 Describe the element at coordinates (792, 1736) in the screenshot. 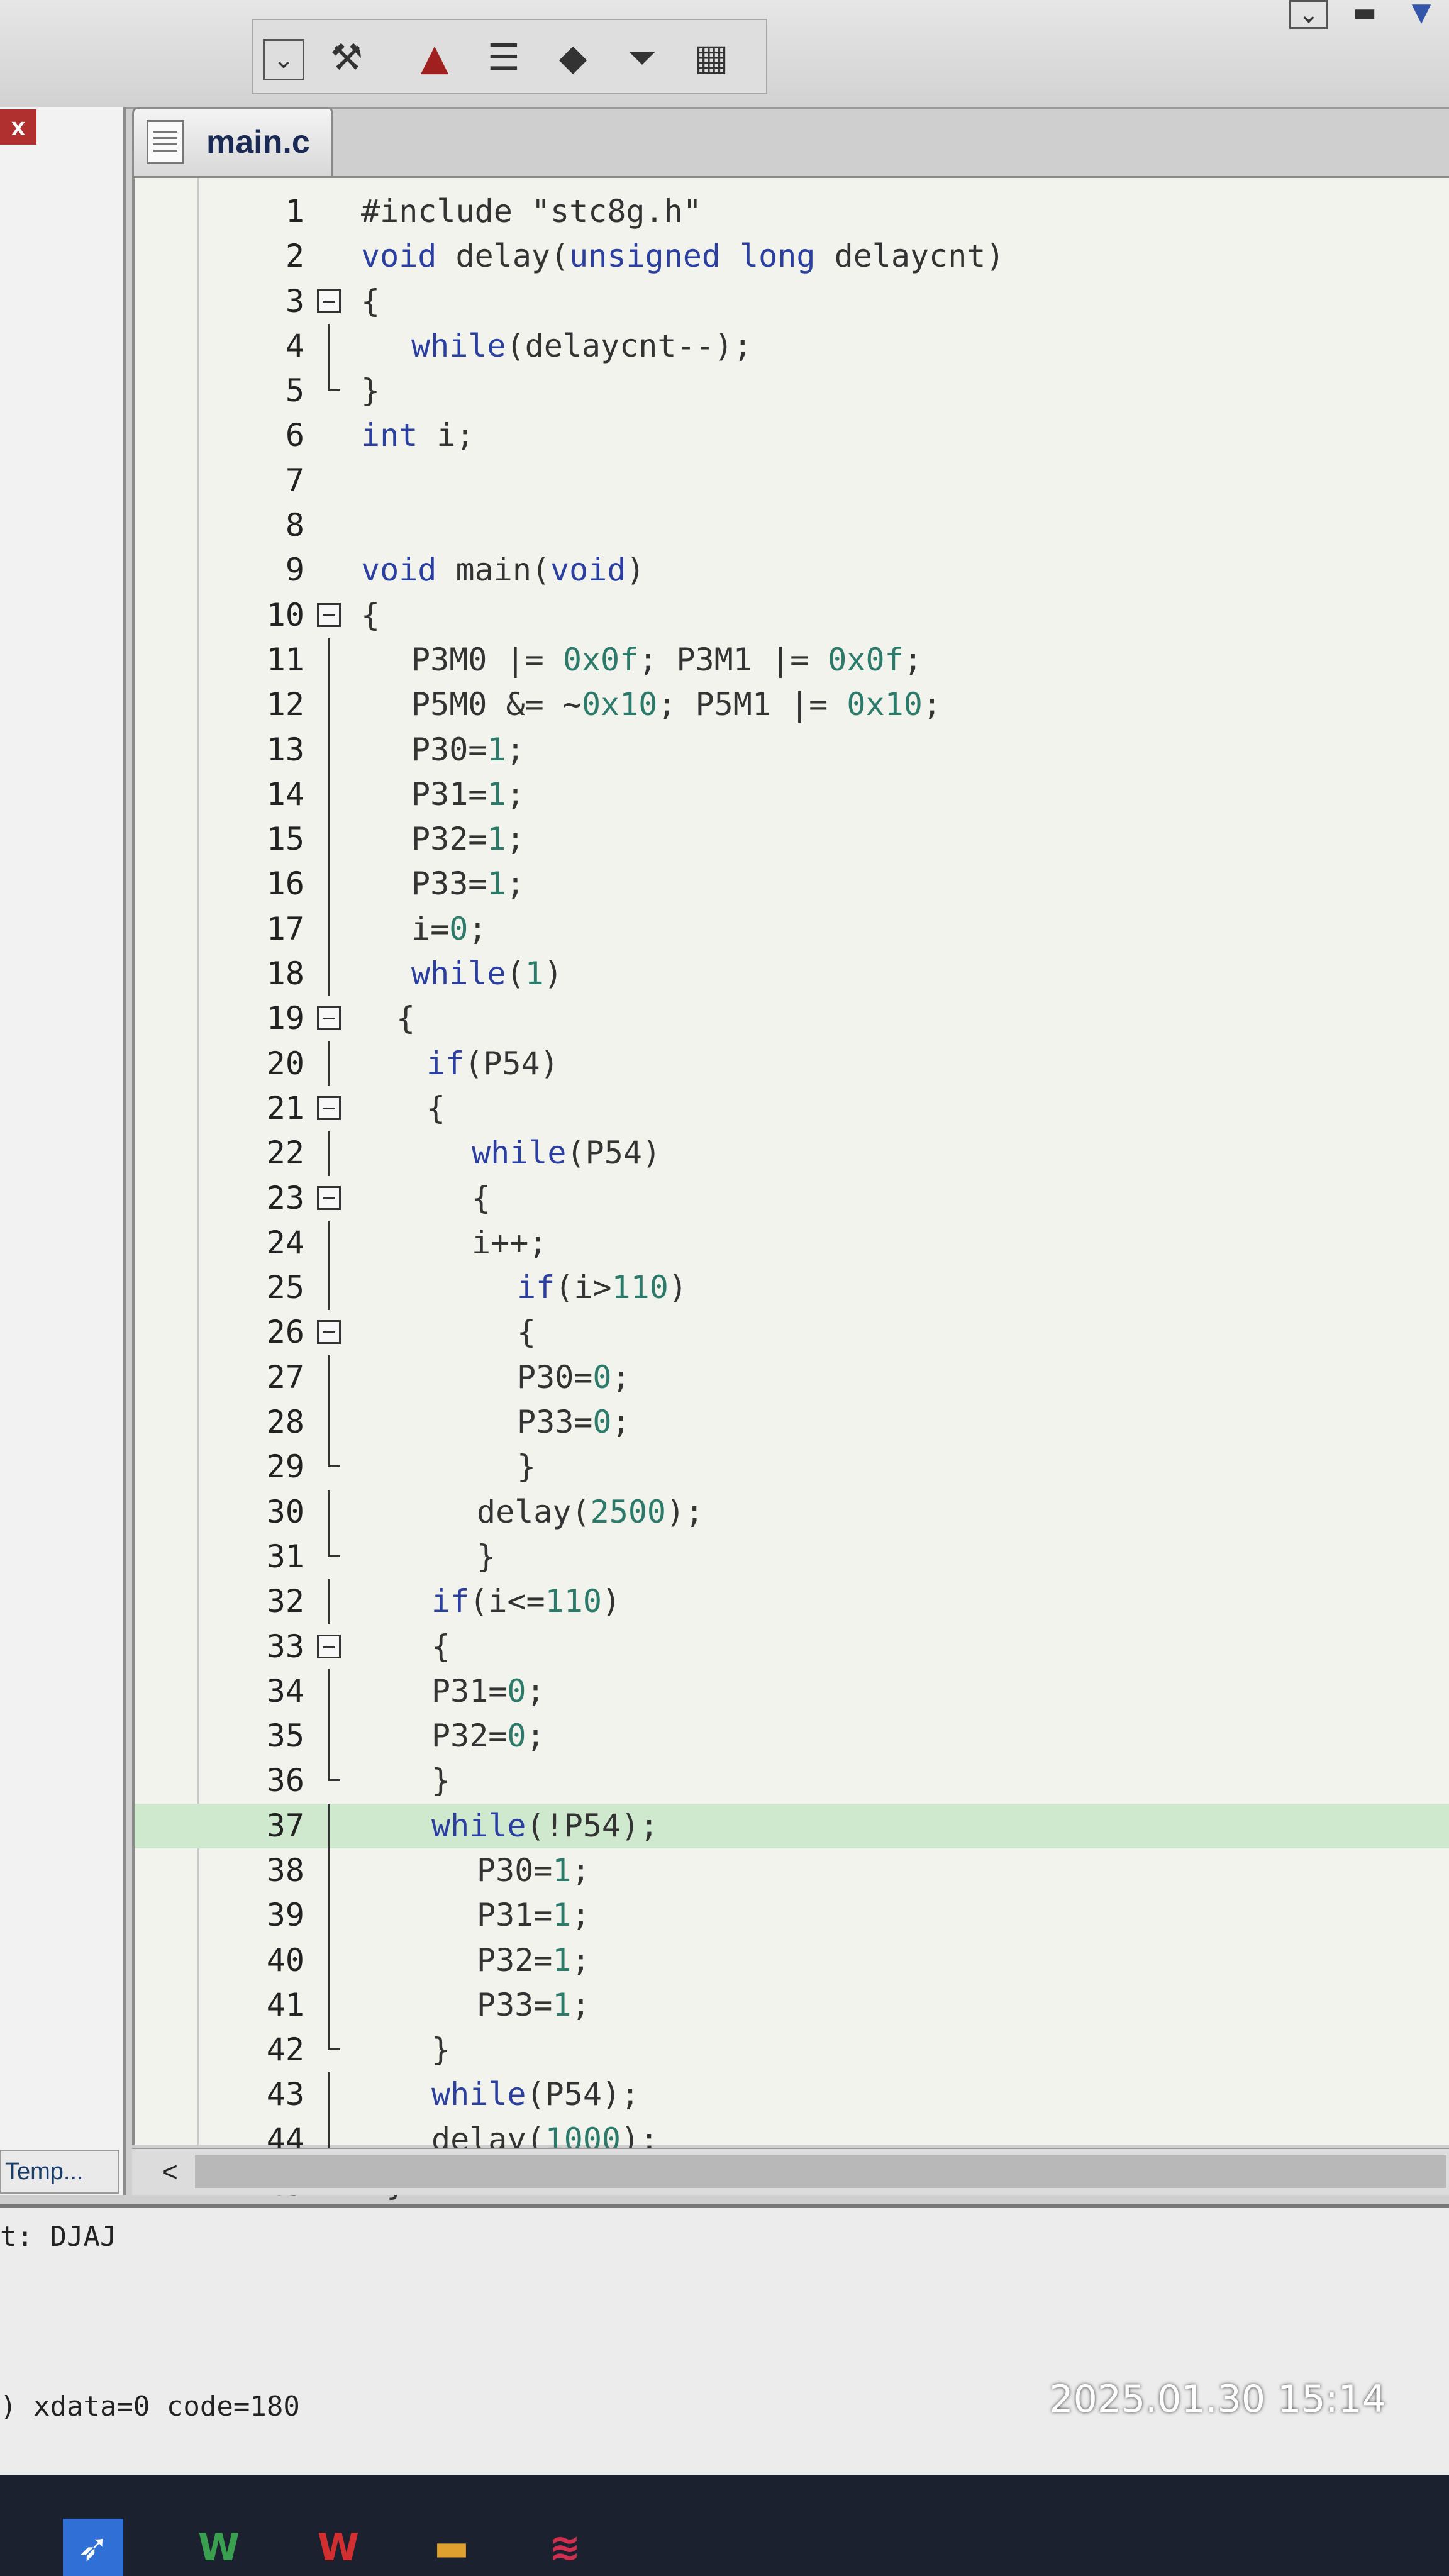

I see `code-line: 35 P32=0;` at that location.